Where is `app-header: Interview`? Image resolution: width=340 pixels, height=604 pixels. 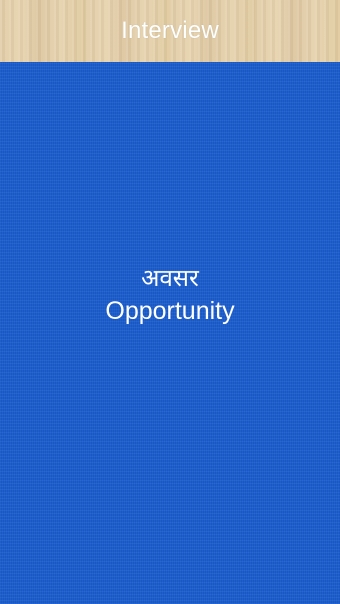
app-header: Interview is located at coordinates (170, 31).